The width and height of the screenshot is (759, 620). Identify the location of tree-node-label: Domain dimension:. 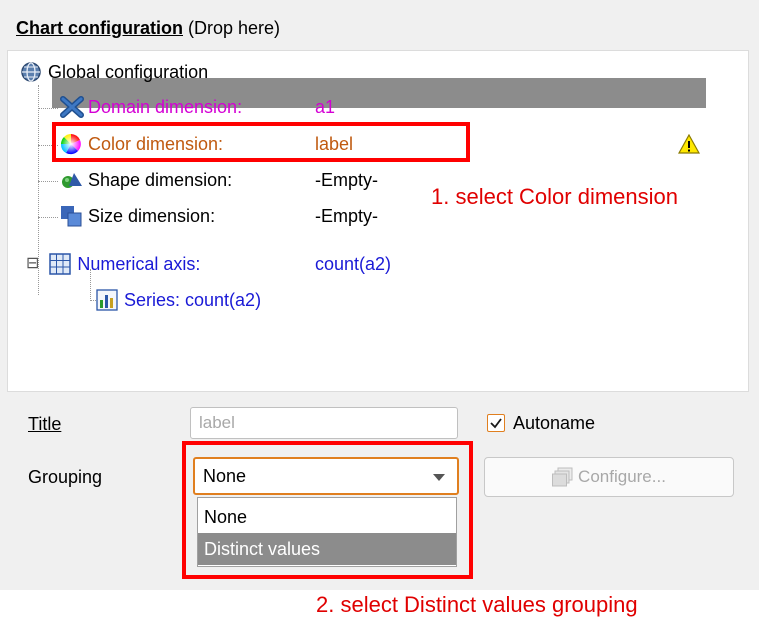
(165, 107).